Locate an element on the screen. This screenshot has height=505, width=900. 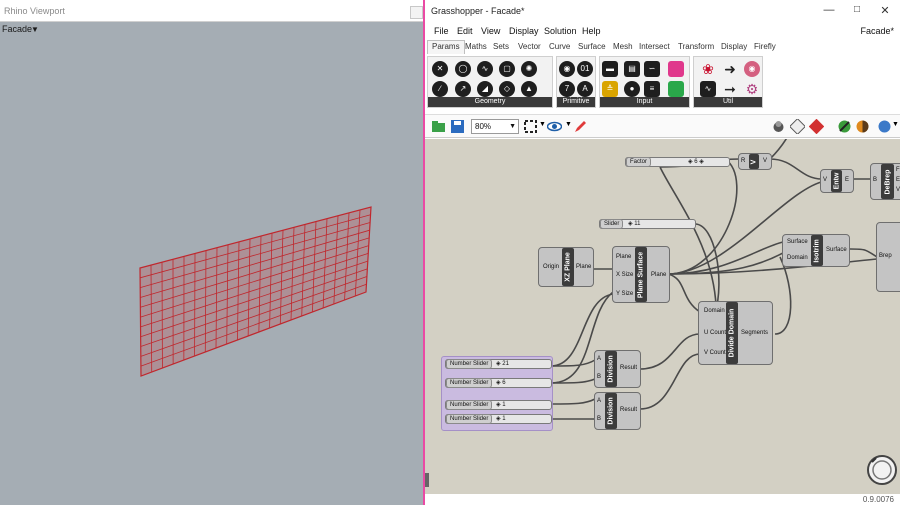
port-domain: Domain is located at coordinates (714, 311).